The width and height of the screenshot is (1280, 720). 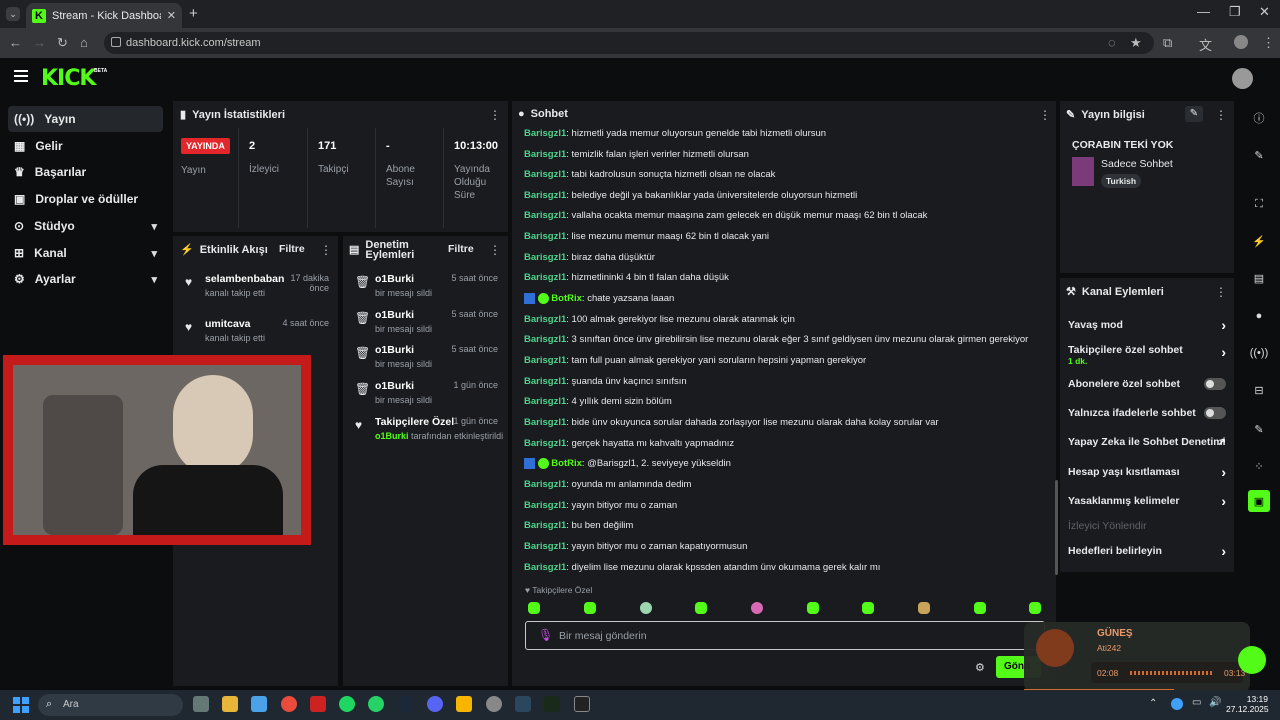 What do you see at coordinates (1259, 118) in the screenshot?
I see `info-icon: ⓘ` at bounding box center [1259, 118].